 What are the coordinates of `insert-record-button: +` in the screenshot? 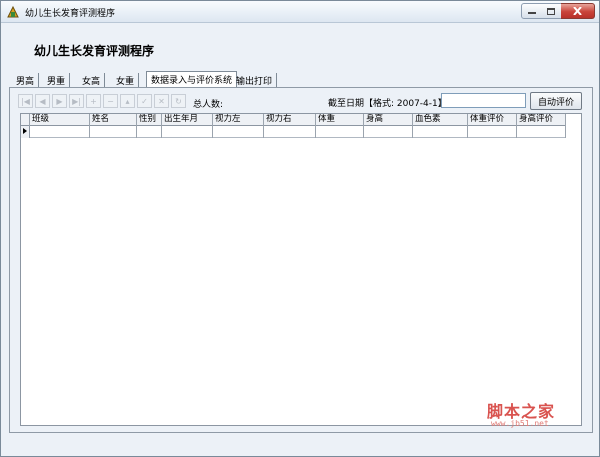 It's located at (93, 101).